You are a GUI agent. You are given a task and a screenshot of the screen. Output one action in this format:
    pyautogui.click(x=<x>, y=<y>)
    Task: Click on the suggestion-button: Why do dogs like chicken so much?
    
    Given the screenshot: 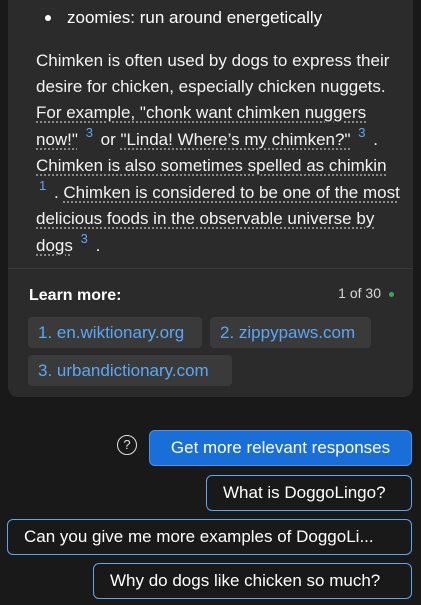 What is the action you would take?
    pyautogui.click(x=252, y=581)
    